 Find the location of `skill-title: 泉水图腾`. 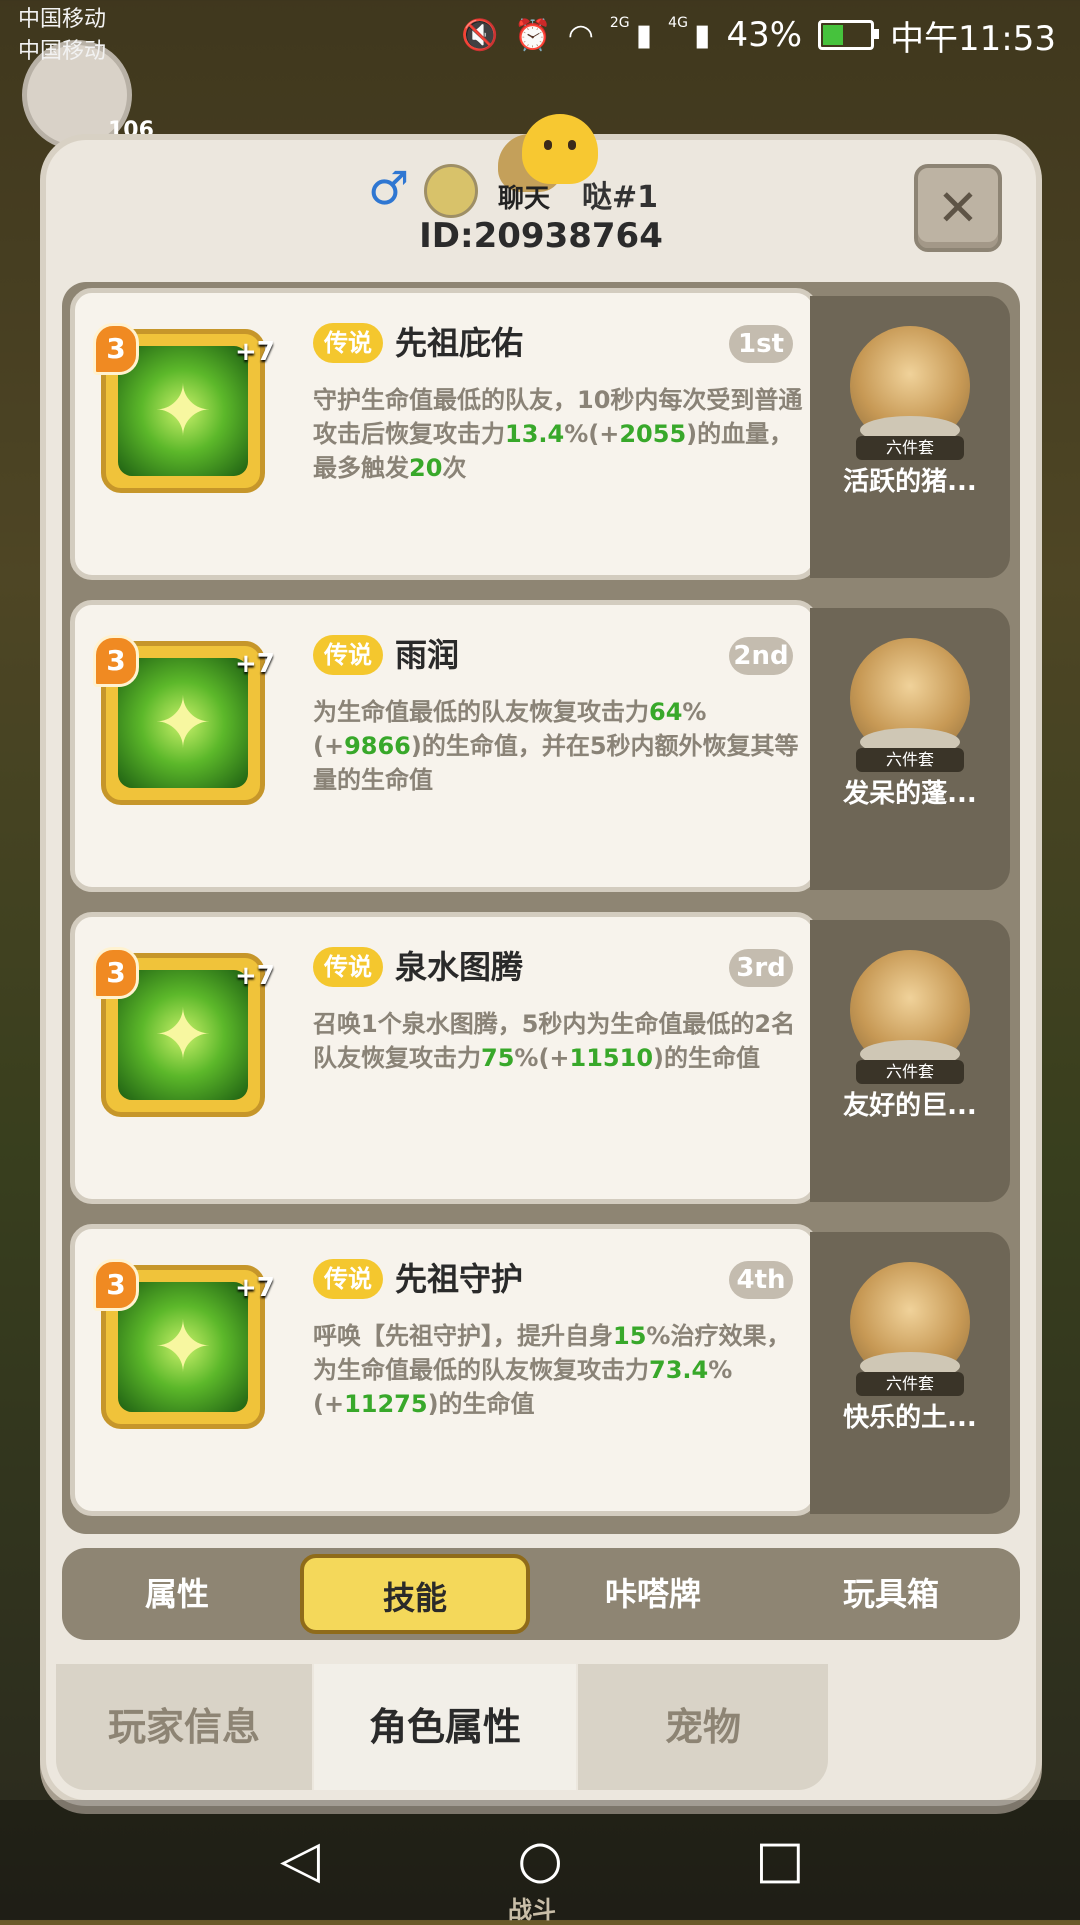

skill-title: 泉水图腾 is located at coordinates (459, 967).